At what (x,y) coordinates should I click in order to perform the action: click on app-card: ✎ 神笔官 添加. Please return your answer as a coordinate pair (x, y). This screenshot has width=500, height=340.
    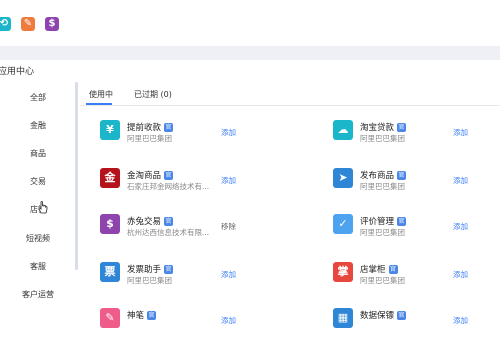
    Looking at the image, I should click on (200, 324).